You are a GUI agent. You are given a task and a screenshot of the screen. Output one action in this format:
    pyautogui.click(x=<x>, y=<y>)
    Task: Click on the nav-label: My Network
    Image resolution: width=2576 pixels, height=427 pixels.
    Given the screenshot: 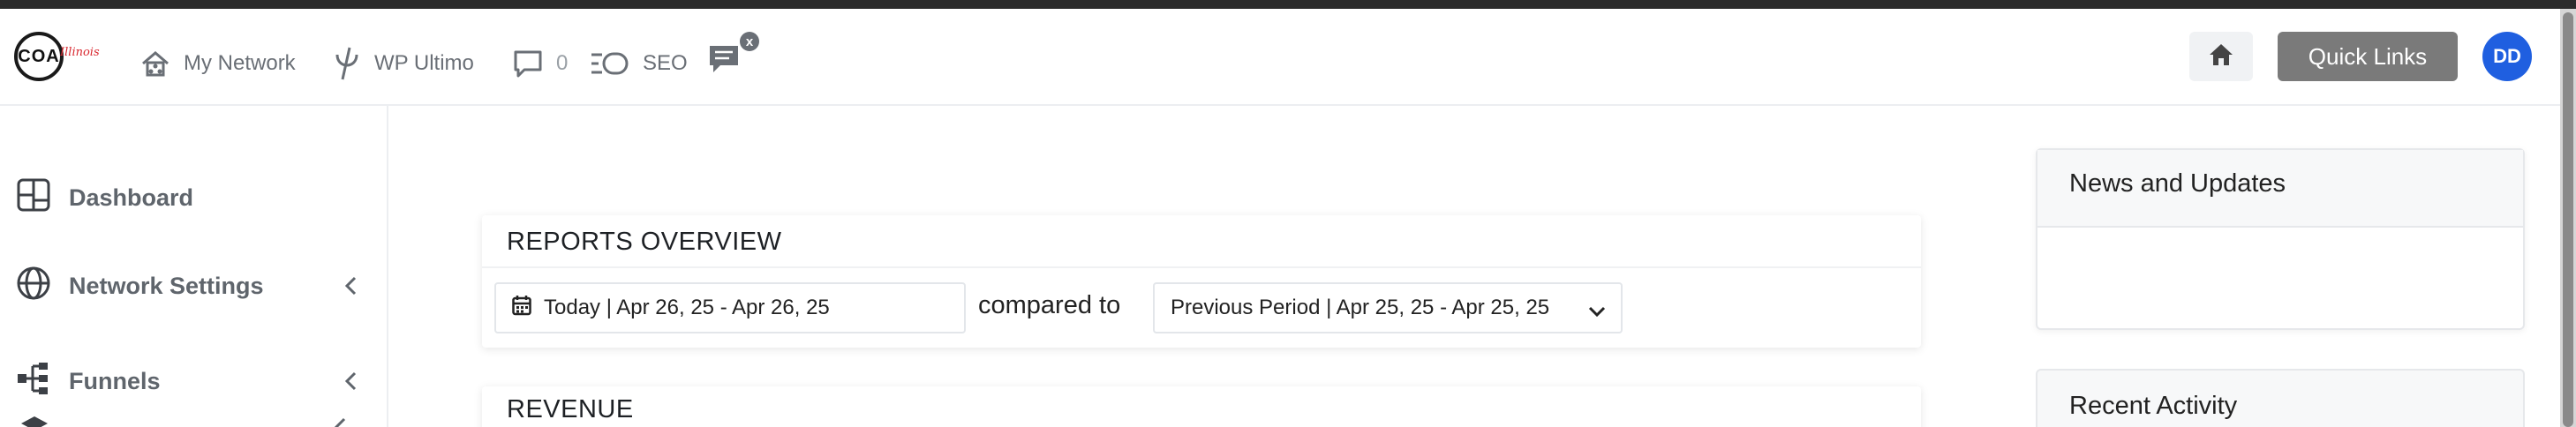 What is the action you would take?
    pyautogui.click(x=240, y=63)
    